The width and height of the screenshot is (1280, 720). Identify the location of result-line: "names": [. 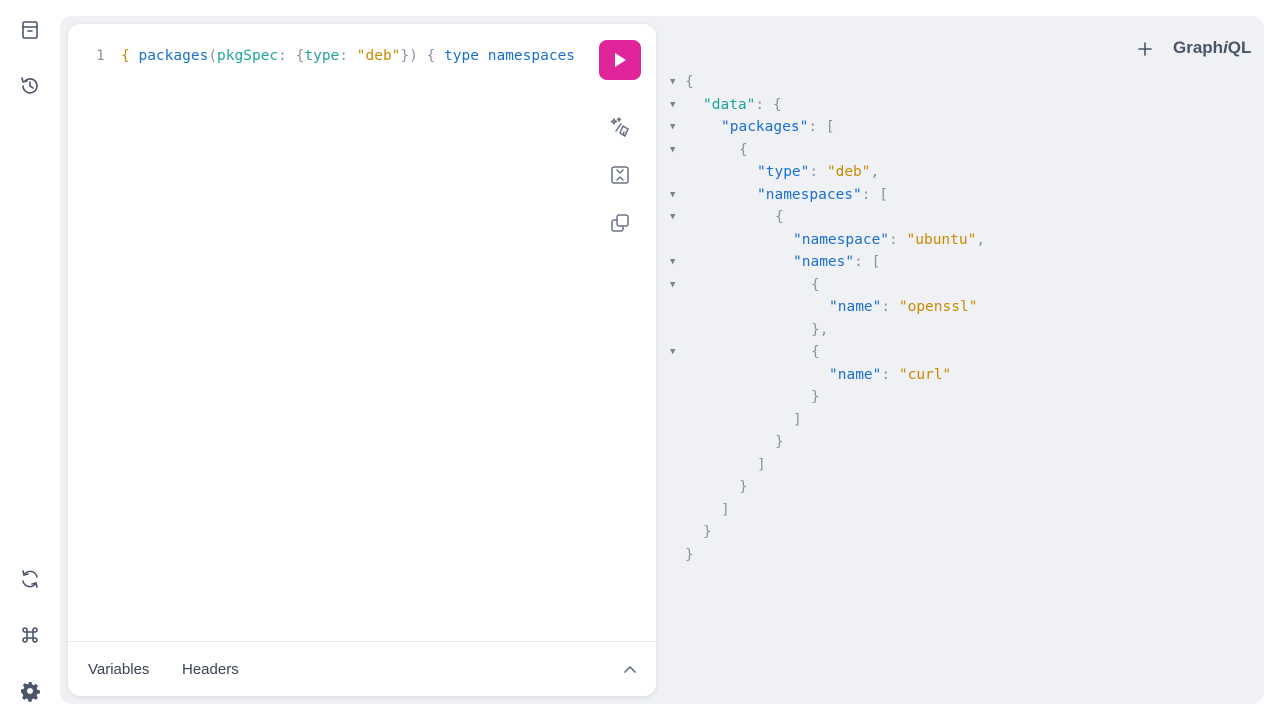
(837, 262).